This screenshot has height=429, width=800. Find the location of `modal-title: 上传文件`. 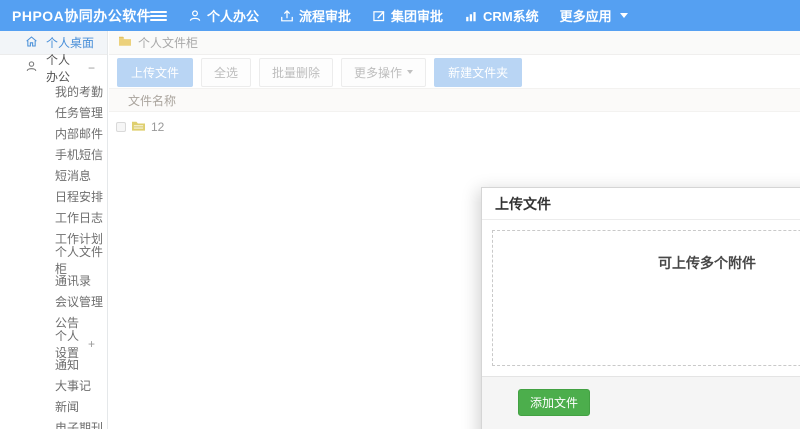

modal-title: 上传文件 is located at coordinates (523, 203).